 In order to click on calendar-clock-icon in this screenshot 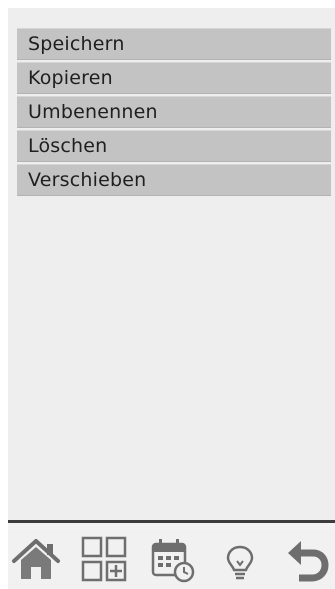, I will do `click(172, 559)`.